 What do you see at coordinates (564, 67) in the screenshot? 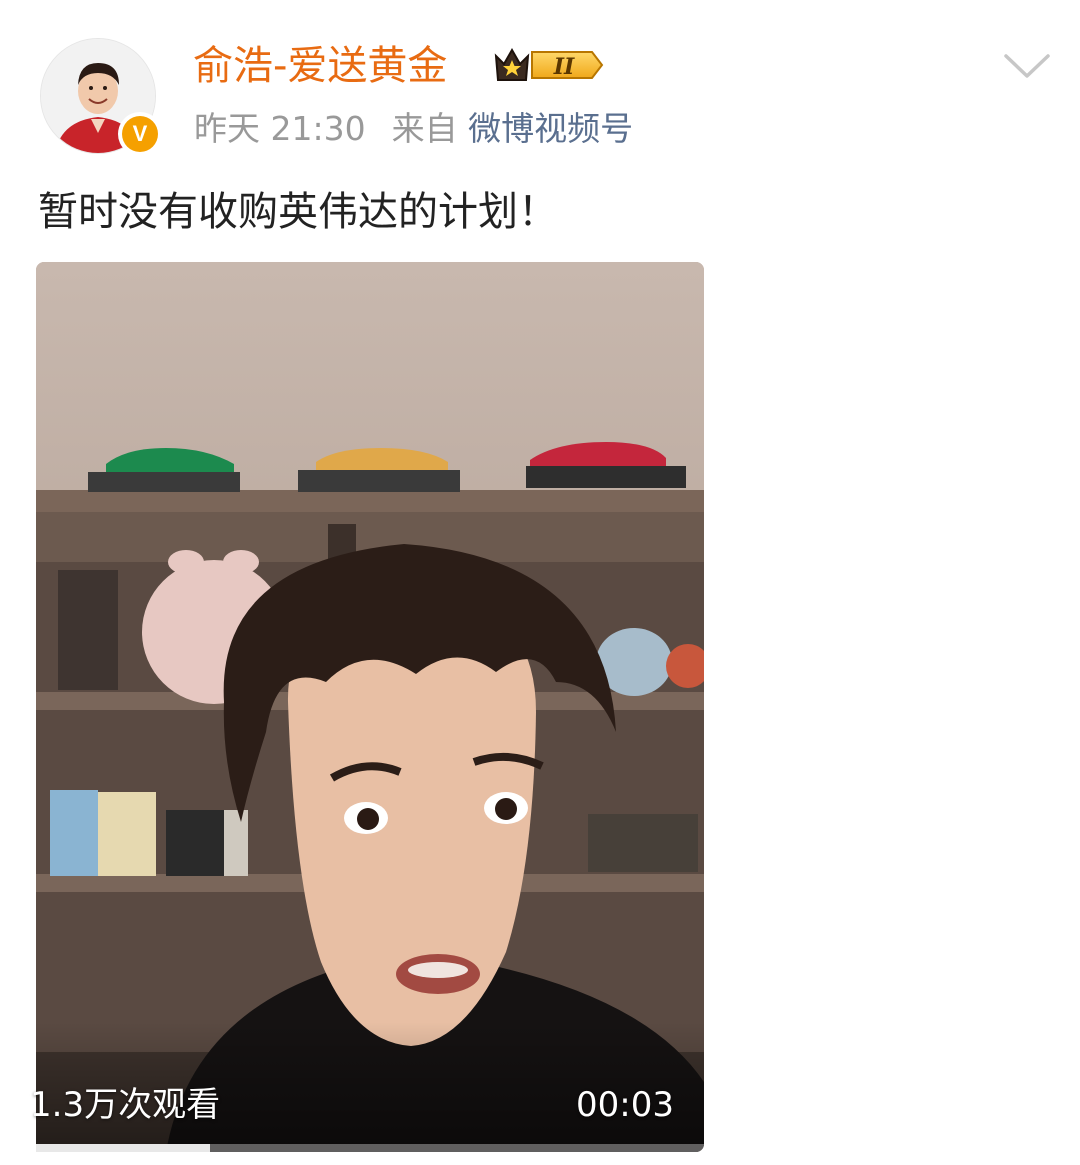
I see `vip-level-label: II` at bounding box center [564, 67].